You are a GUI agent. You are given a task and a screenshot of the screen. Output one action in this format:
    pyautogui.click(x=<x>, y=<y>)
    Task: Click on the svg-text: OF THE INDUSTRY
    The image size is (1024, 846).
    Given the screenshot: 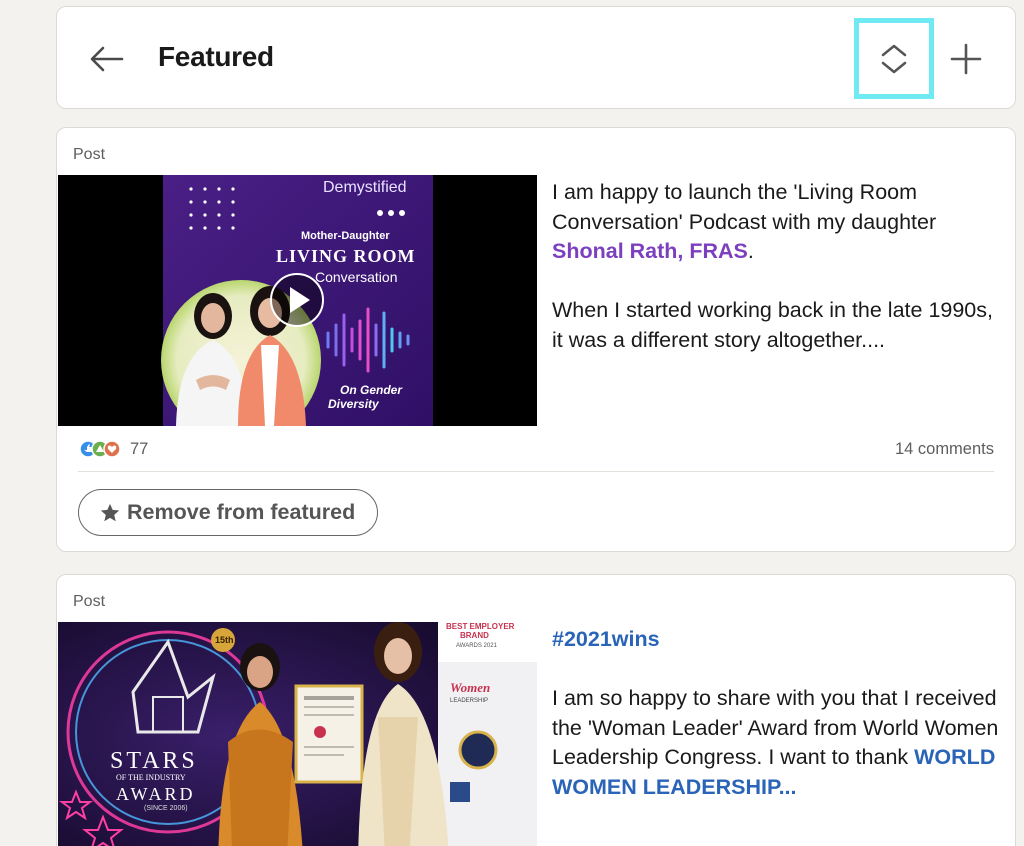 What is the action you would take?
    pyautogui.click(x=151, y=777)
    